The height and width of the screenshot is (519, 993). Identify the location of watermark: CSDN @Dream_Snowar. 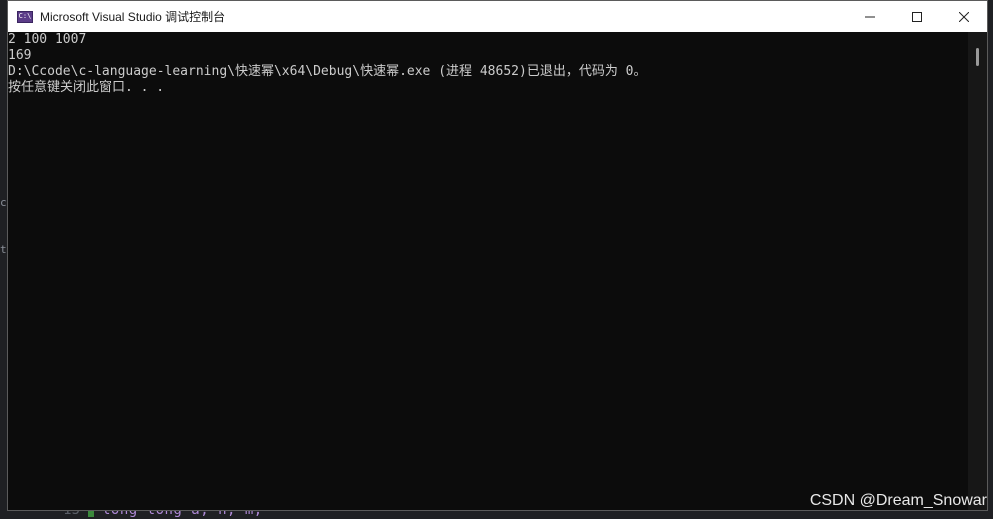
(898, 500).